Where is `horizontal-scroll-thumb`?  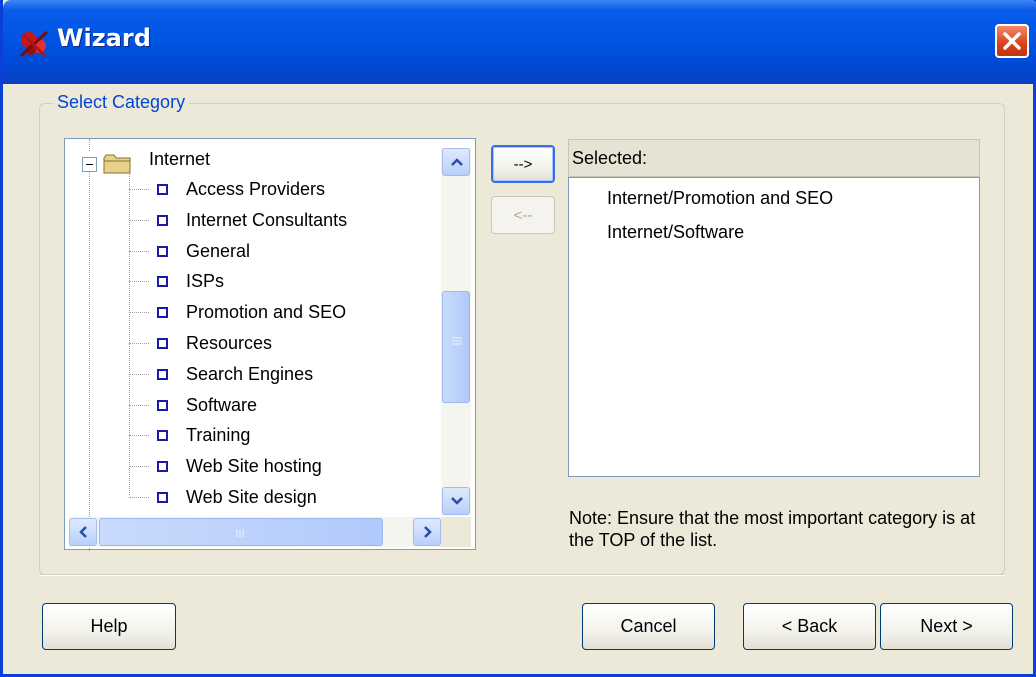 horizontal-scroll-thumb is located at coordinates (241, 532).